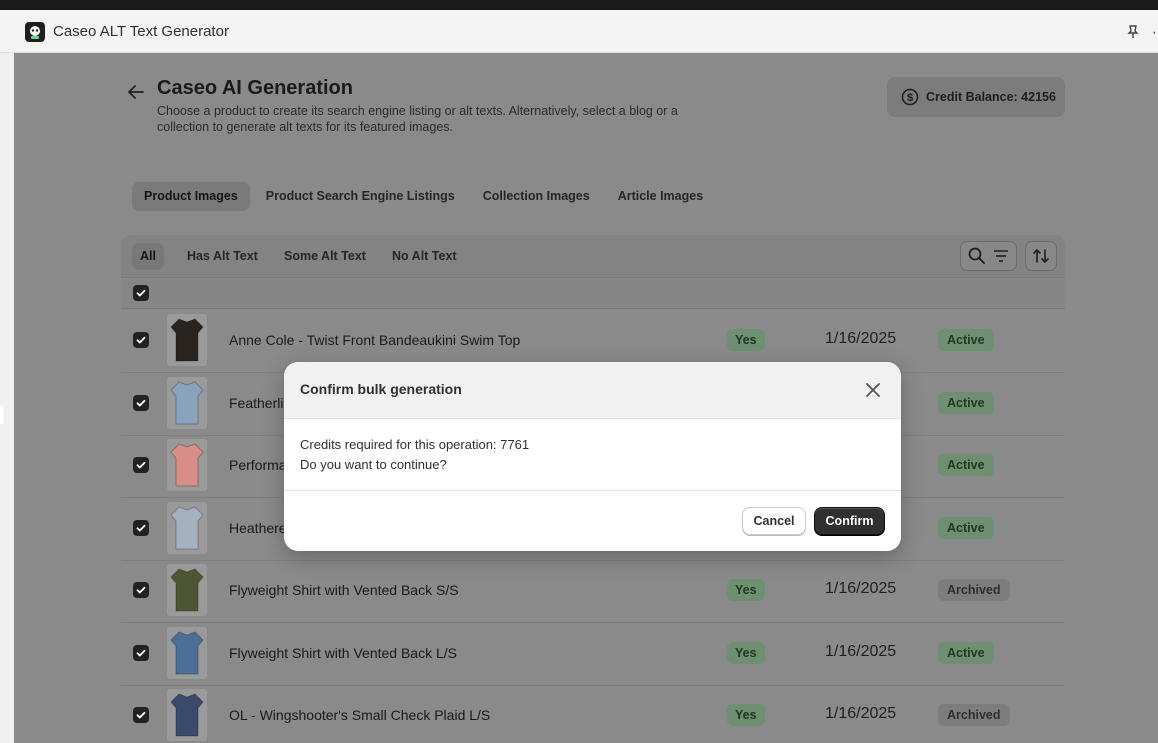 The height and width of the screenshot is (743, 1158). Describe the element at coordinates (325, 256) in the screenshot. I see `filter-some-alt-text: Some Alt Text` at that location.